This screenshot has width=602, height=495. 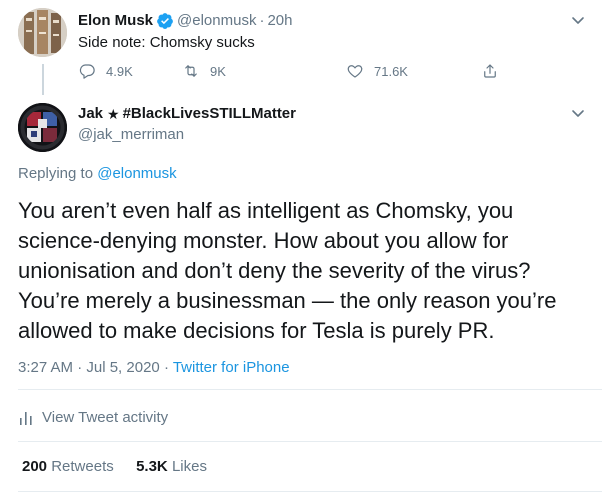 I want to click on avatar-jak, so click(x=42, y=127).